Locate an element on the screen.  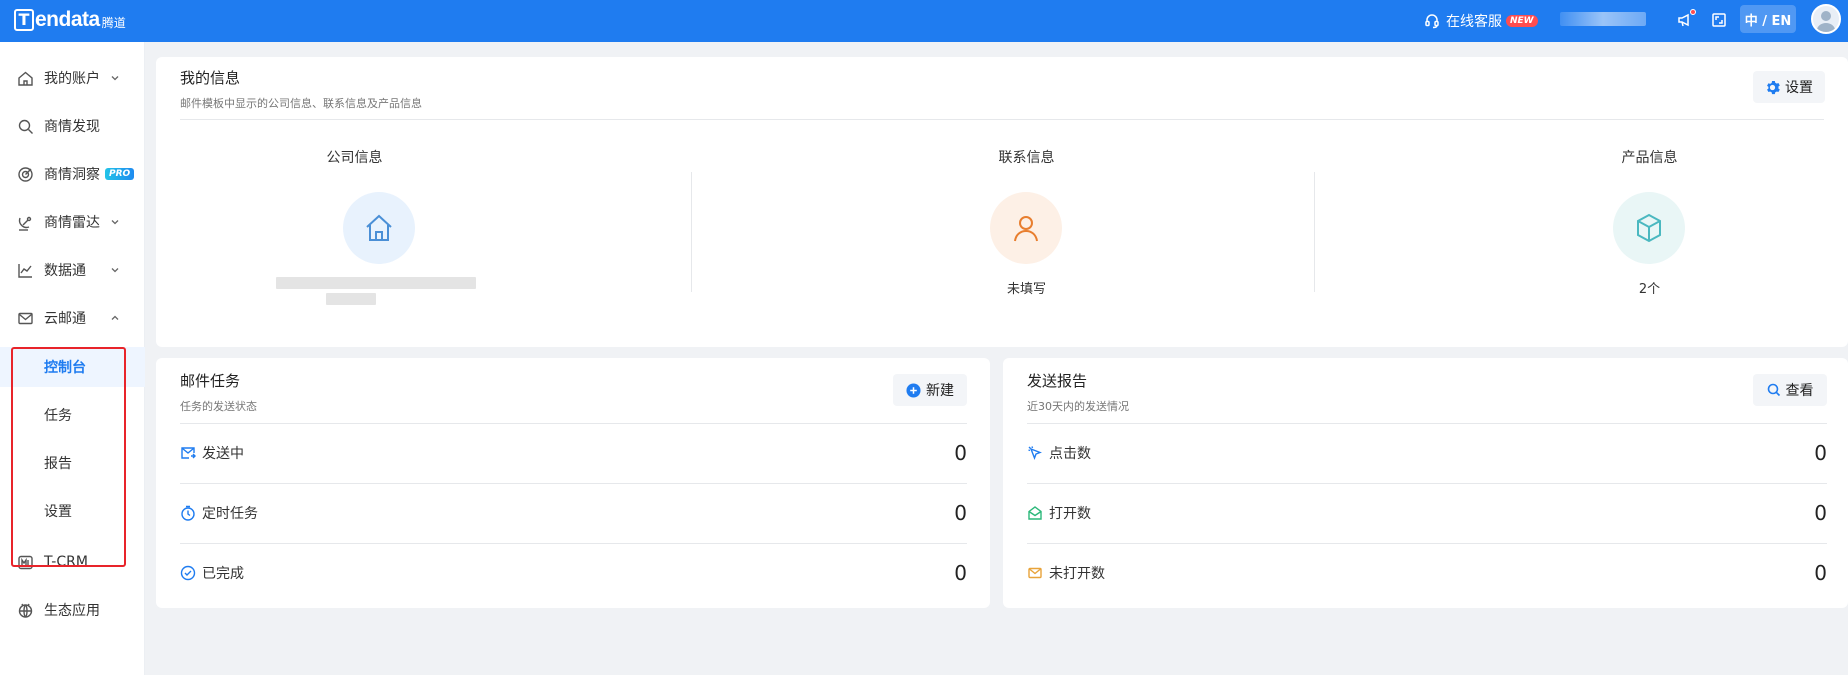
row-label: 点击数 is located at coordinates (1070, 454).